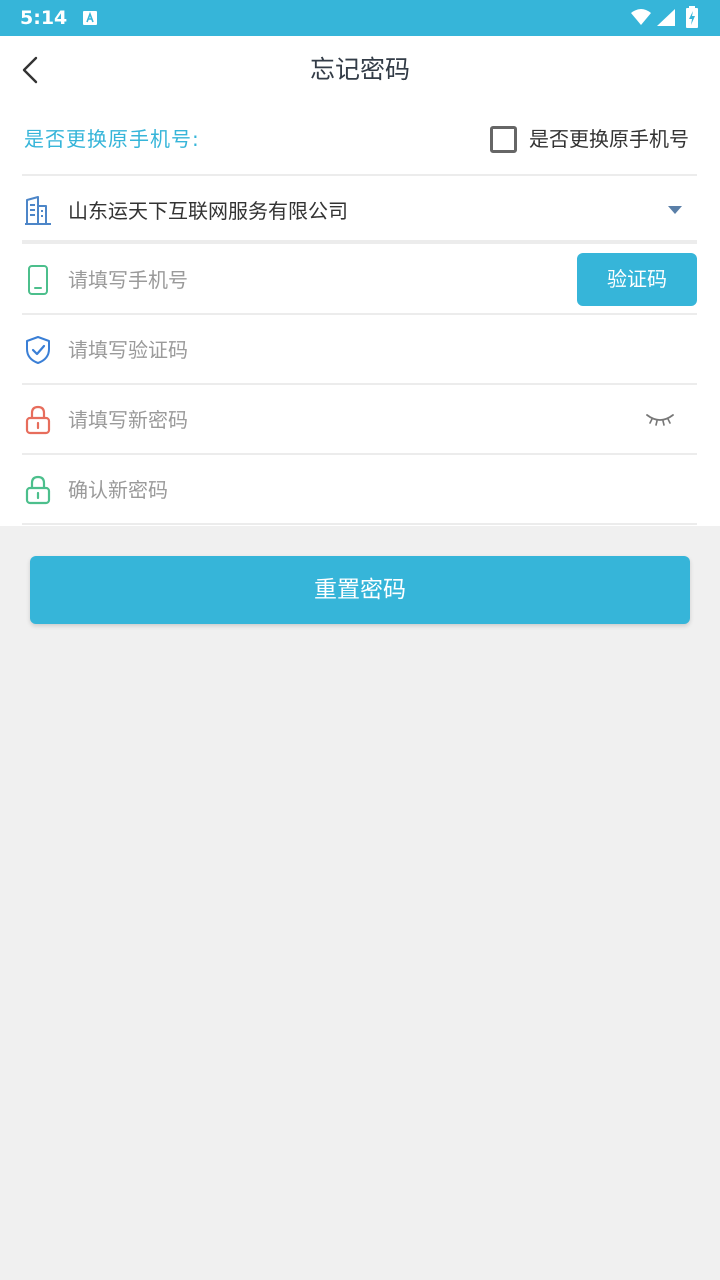 The image size is (720, 1280). I want to click on phone-icon, so click(38, 280).